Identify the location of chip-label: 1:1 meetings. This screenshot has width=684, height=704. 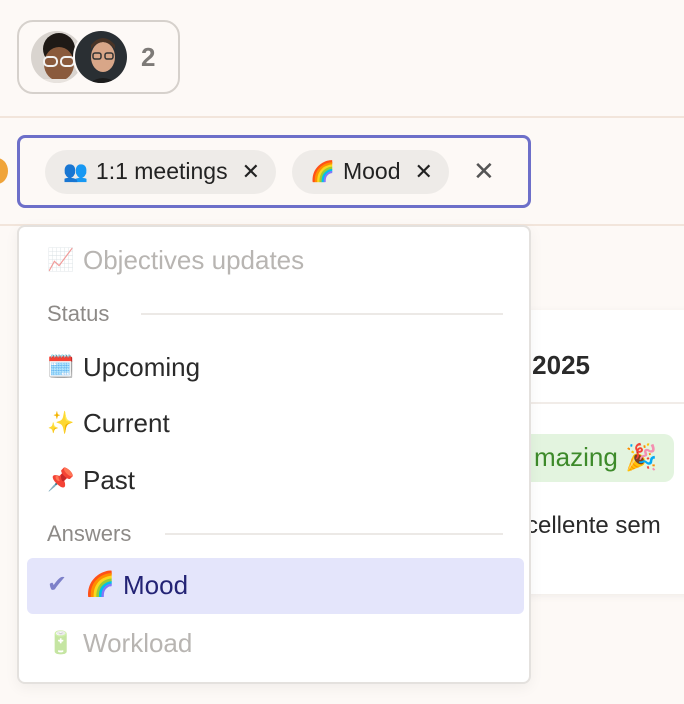
(161, 171).